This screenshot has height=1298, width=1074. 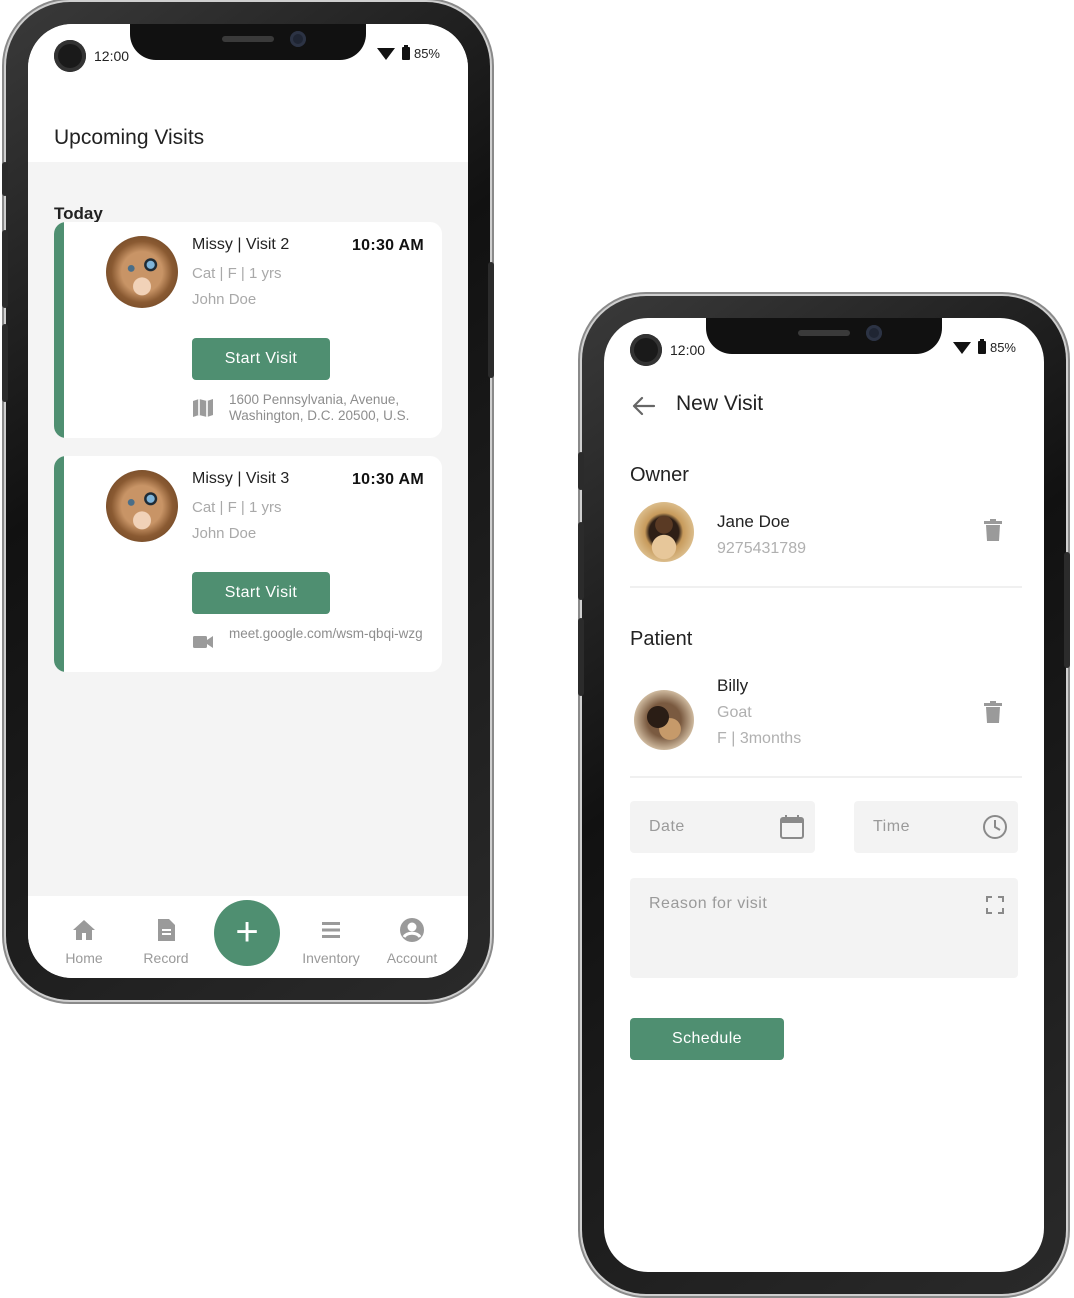 What do you see at coordinates (995, 827) in the screenshot?
I see `clock-icon` at bounding box center [995, 827].